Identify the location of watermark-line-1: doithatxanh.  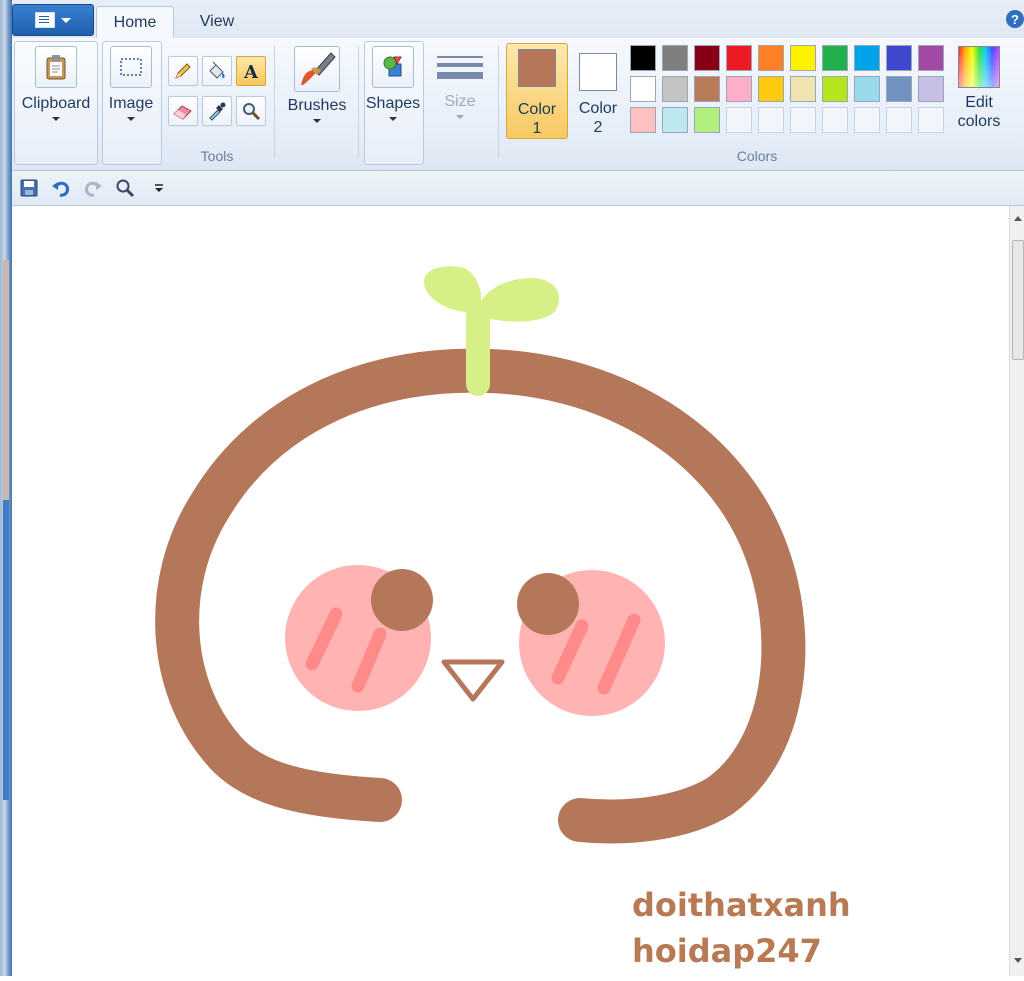
(741, 905).